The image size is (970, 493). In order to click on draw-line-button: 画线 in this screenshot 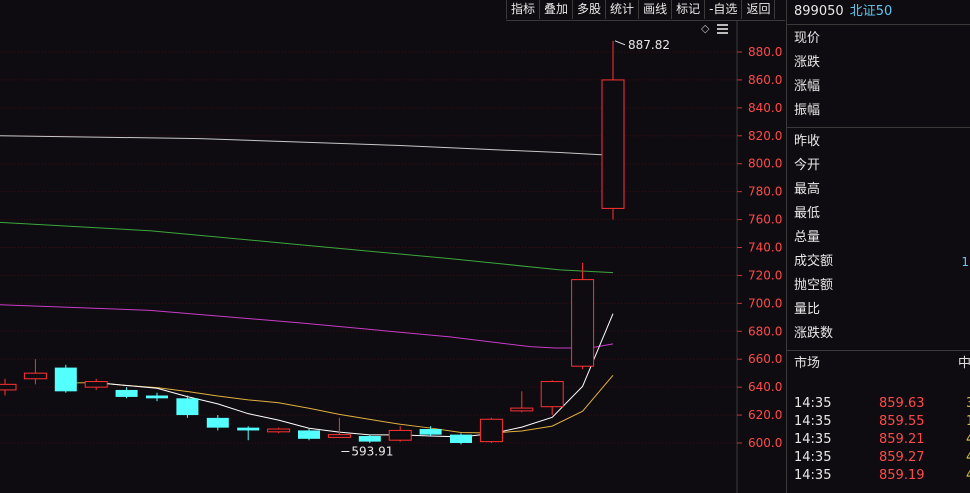, I will do `click(654, 9)`.